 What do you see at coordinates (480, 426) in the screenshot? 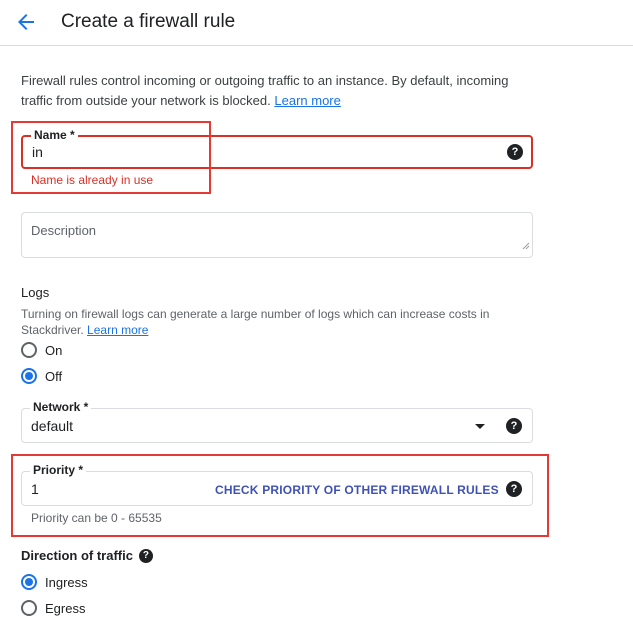
I see `dropdown-arrow-icon` at bounding box center [480, 426].